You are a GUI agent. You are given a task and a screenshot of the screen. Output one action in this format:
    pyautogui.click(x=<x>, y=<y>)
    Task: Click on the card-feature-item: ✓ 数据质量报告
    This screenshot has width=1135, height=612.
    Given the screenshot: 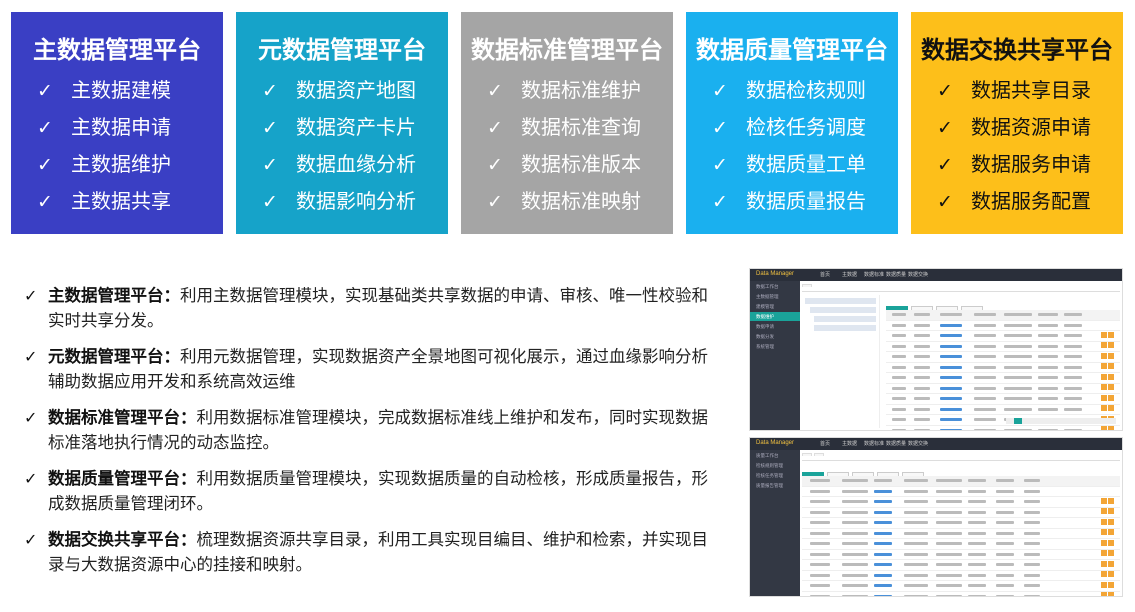 What is the action you would take?
    pyautogui.click(x=789, y=203)
    